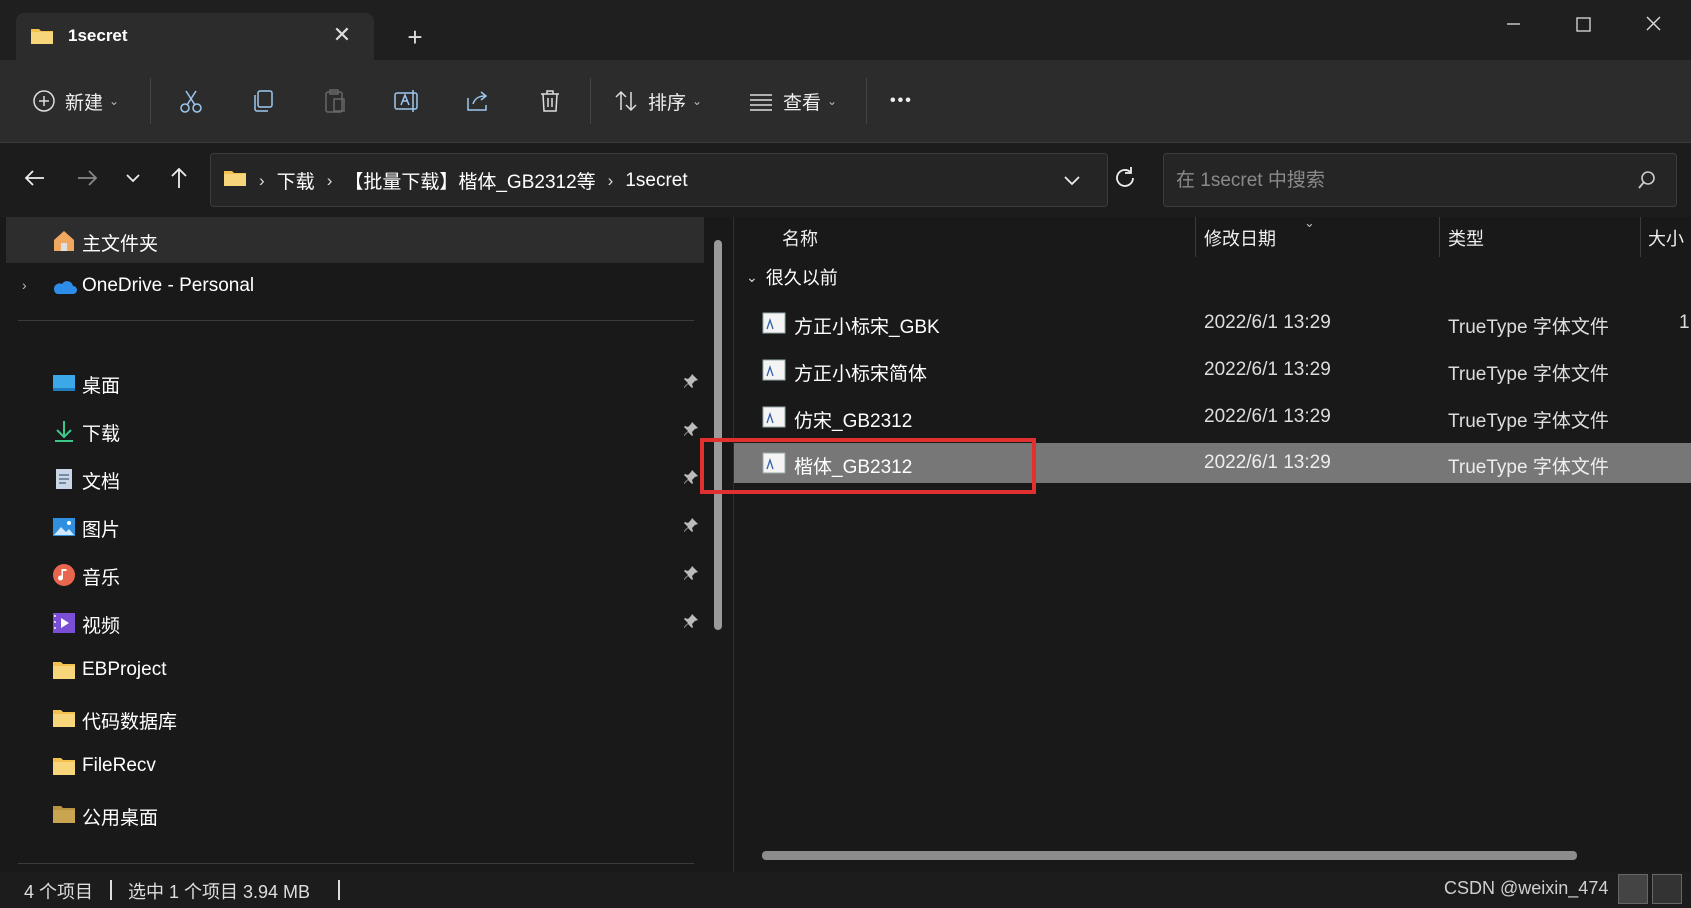  What do you see at coordinates (1072, 182) in the screenshot?
I see `address-dropdown-icon` at bounding box center [1072, 182].